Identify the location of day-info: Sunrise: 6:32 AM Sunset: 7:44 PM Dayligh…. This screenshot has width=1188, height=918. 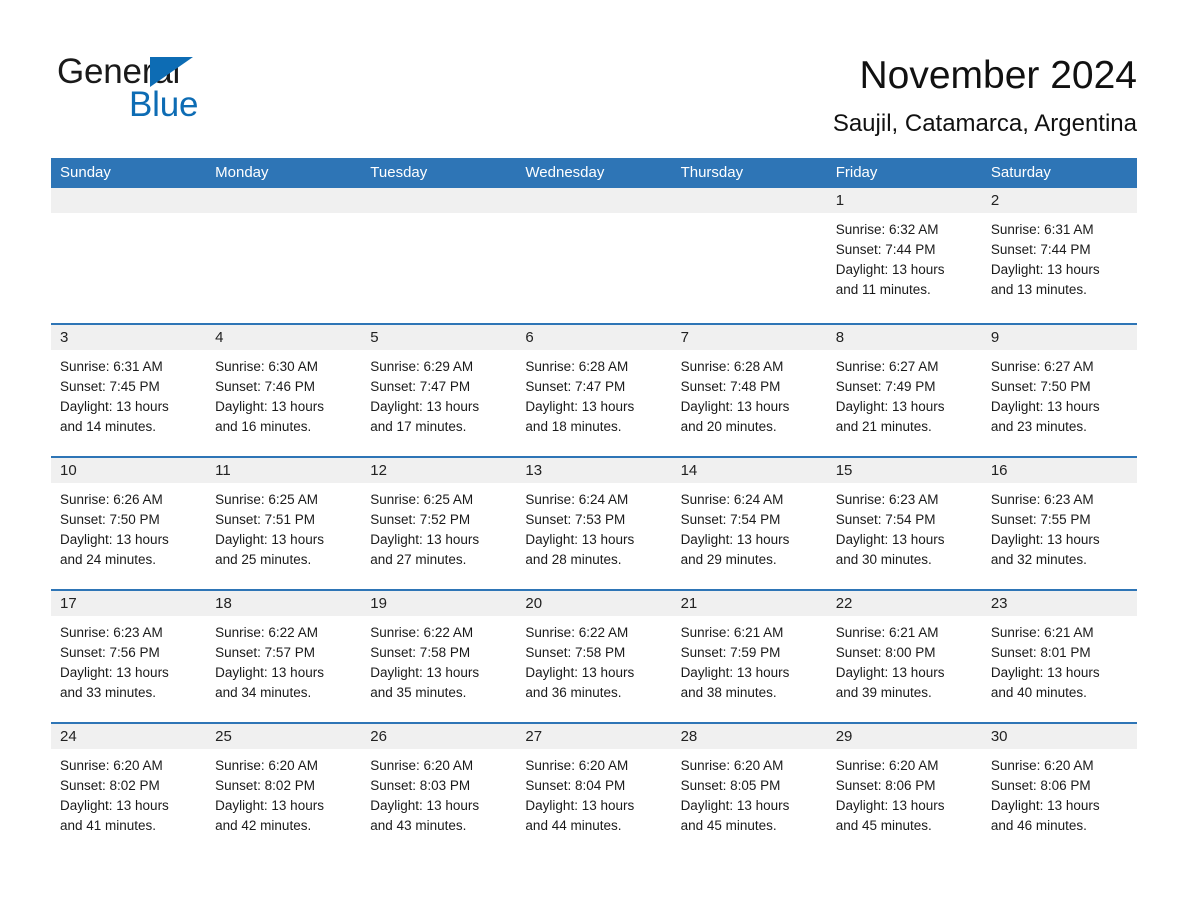
(904, 256).